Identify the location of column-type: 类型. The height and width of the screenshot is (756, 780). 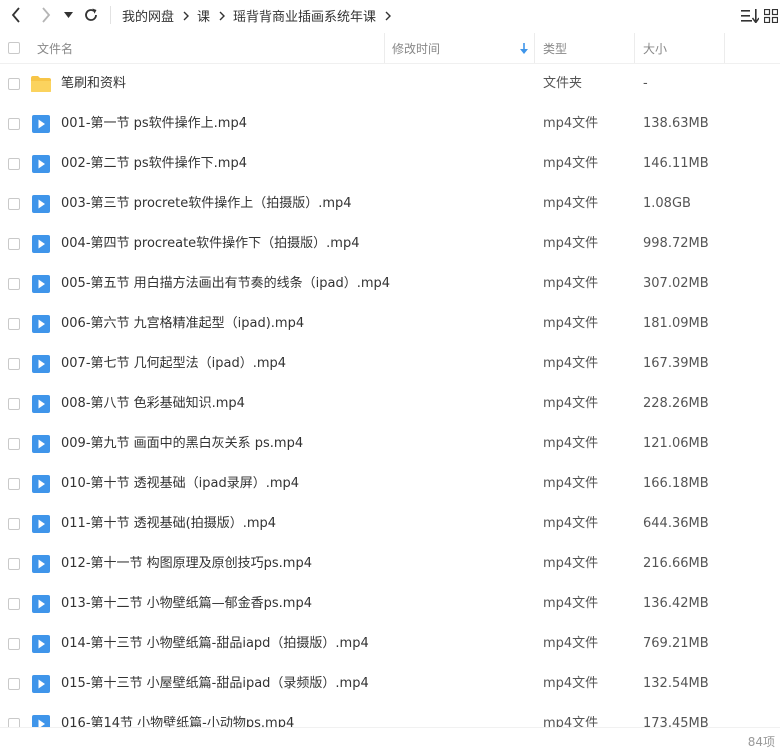
(555, 48).